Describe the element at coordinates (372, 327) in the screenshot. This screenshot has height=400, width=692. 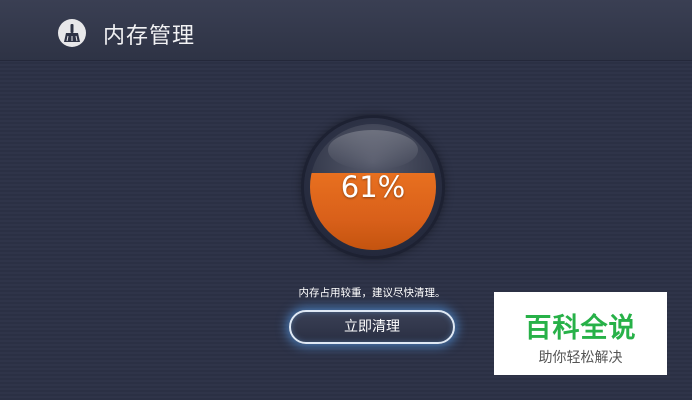
I see `clean-now-button: 立即清理` at that location.